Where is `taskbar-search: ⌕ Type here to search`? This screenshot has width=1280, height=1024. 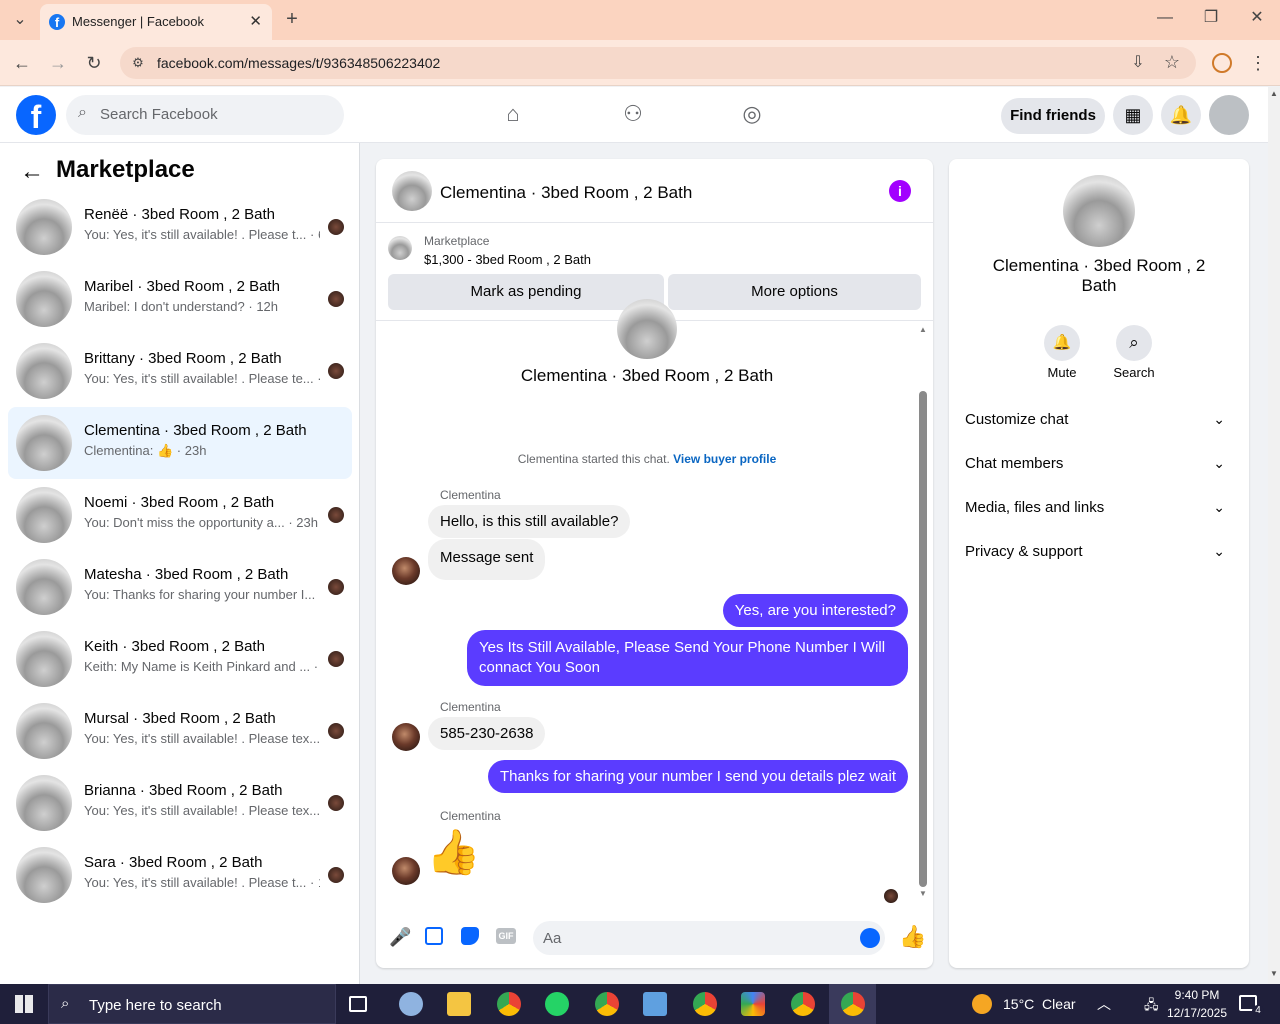
taskbar-search: ⌕ Type here to search is located at coordinates (192, 1004).